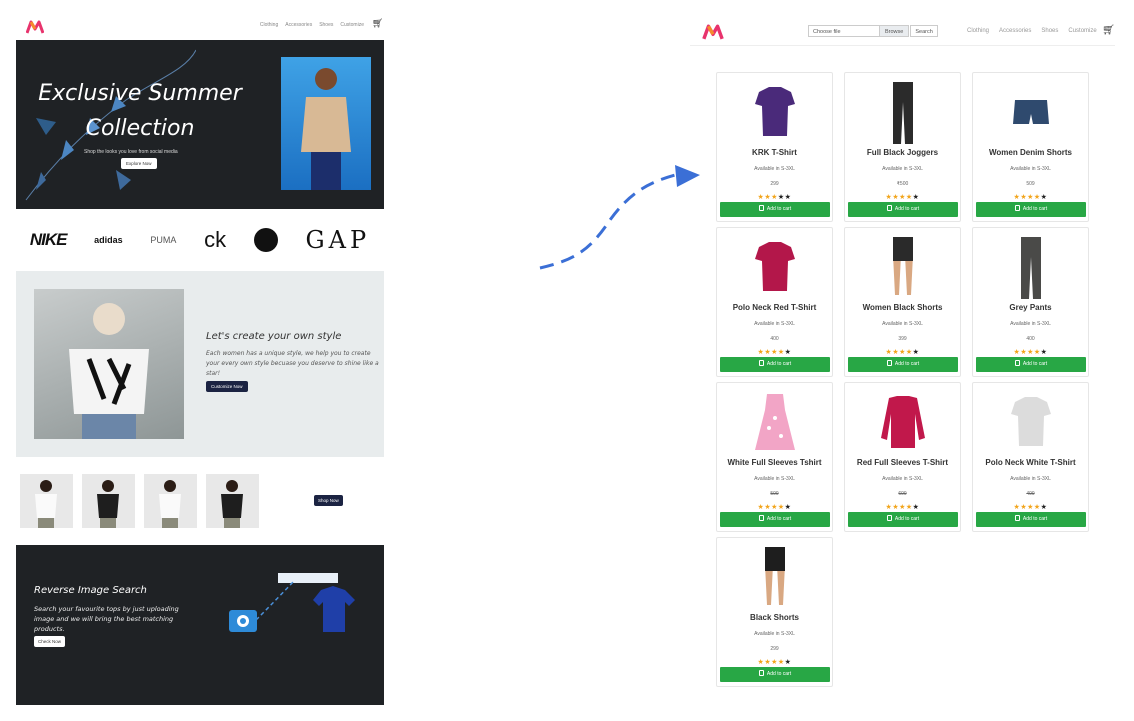 The width and height of the screenshot is (1134, 721). I want to click on reverse-search-title: Reverse Image Search, so click(90, 590).